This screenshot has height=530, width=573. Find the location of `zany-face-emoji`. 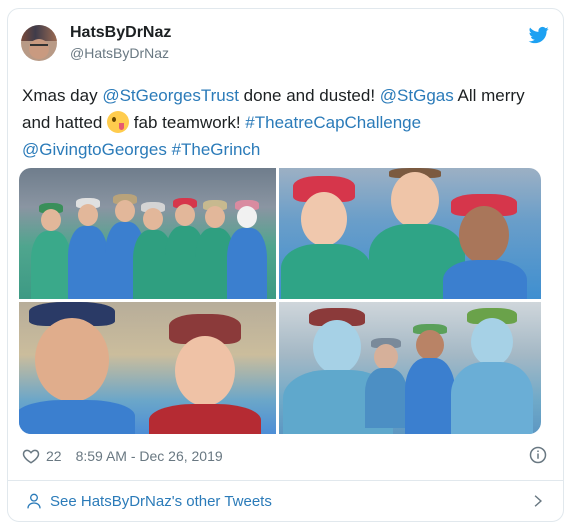

zany-face-emoji is located at coordinates (118, 122).